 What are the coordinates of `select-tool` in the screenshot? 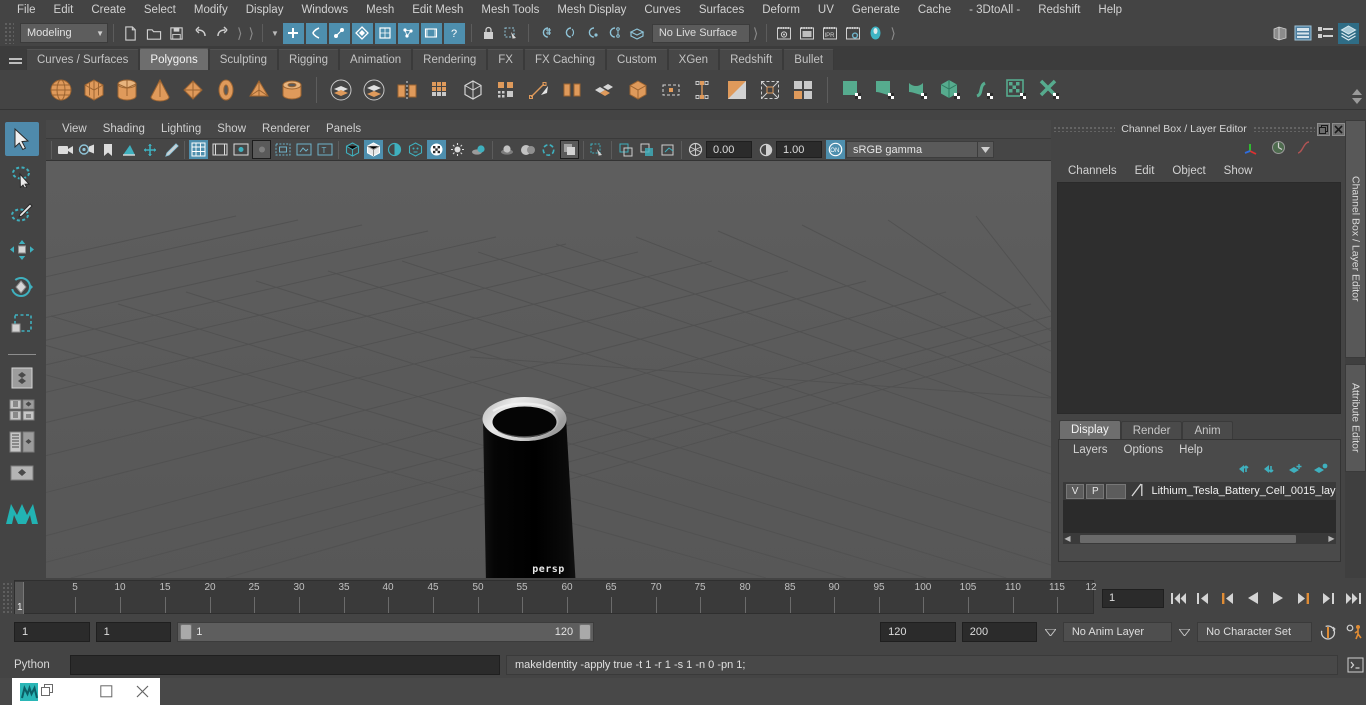 It's located at (22, 139).